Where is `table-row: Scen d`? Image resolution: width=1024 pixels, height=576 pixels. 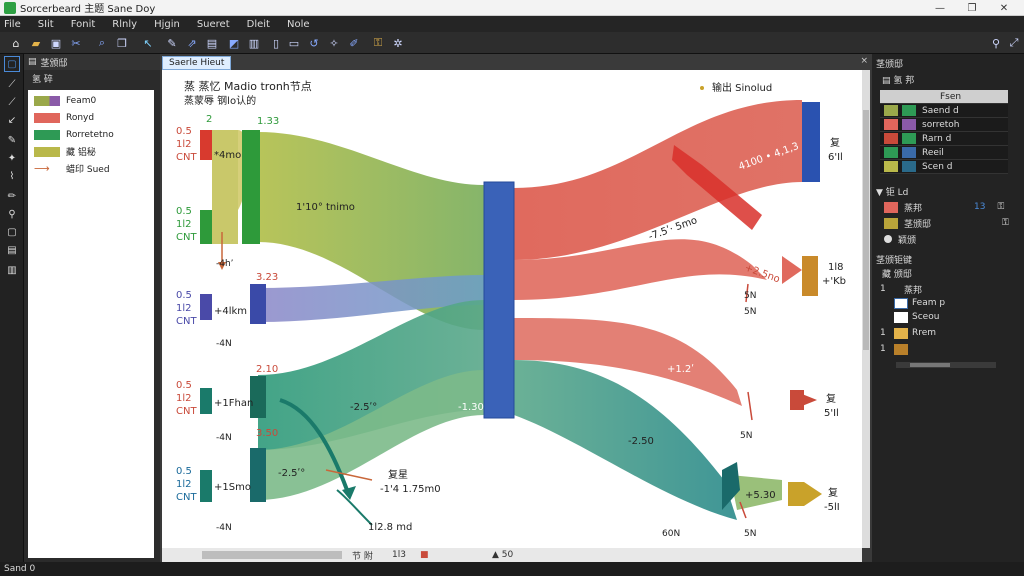
table-row: Scen d is located at coordinates (944, 167).